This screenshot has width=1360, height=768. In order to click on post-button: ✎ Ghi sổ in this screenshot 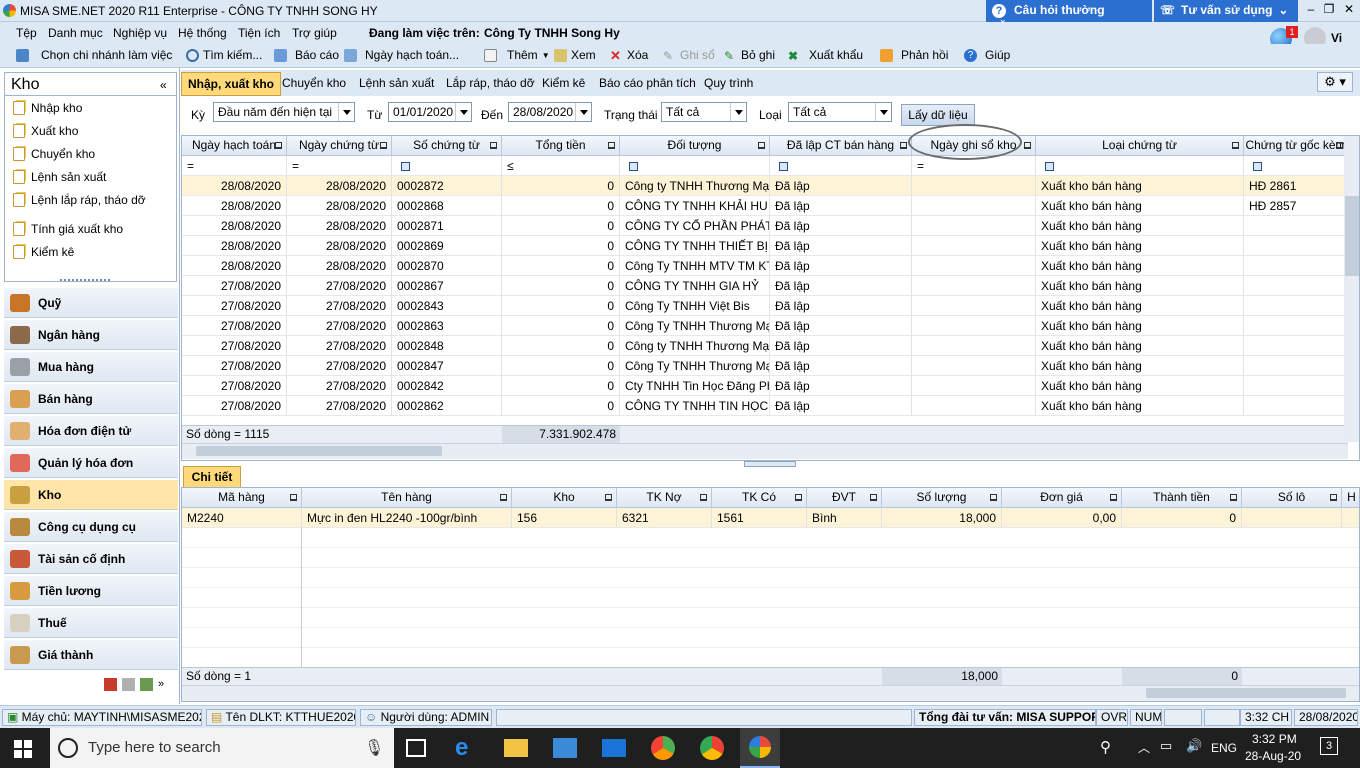, I will do `click(689, 55)`.